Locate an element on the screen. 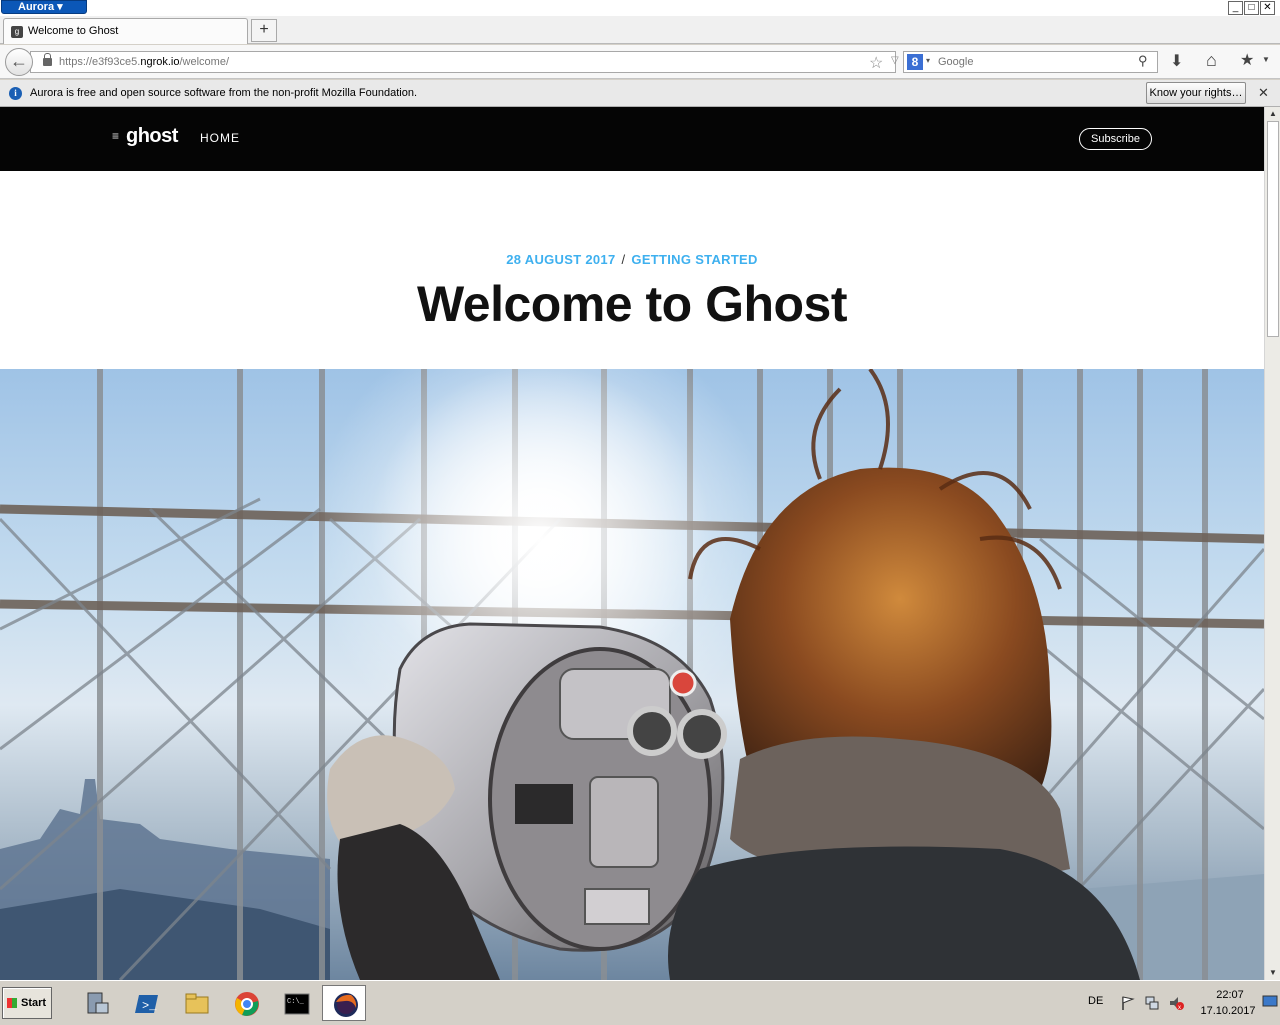 The height and width of the screenshot is (1025, 1280). taskbar-explorer is located at coordinates (196, 1003).